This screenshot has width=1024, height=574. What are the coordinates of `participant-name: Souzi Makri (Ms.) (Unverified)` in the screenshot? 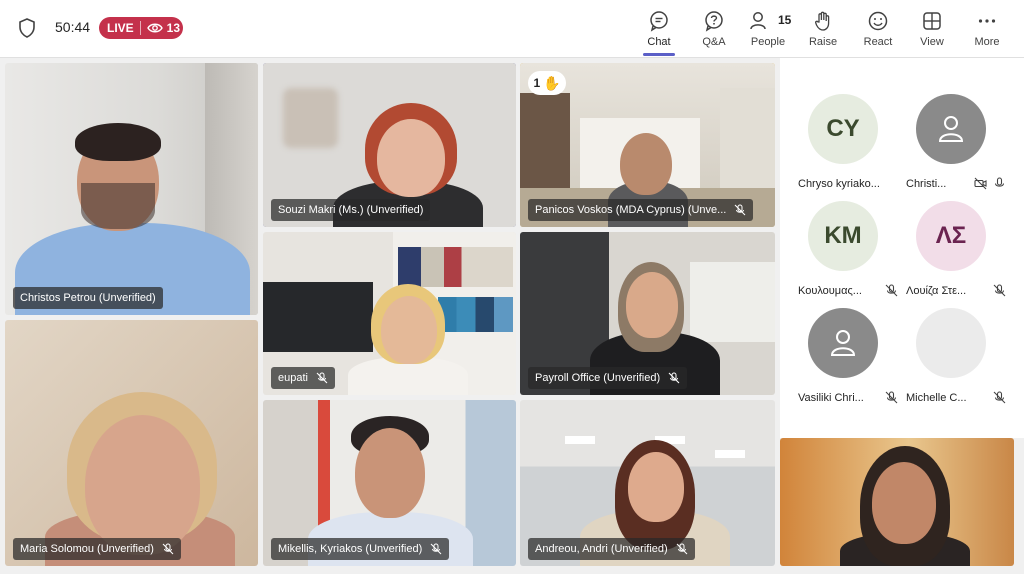 It's located at (351, 210).